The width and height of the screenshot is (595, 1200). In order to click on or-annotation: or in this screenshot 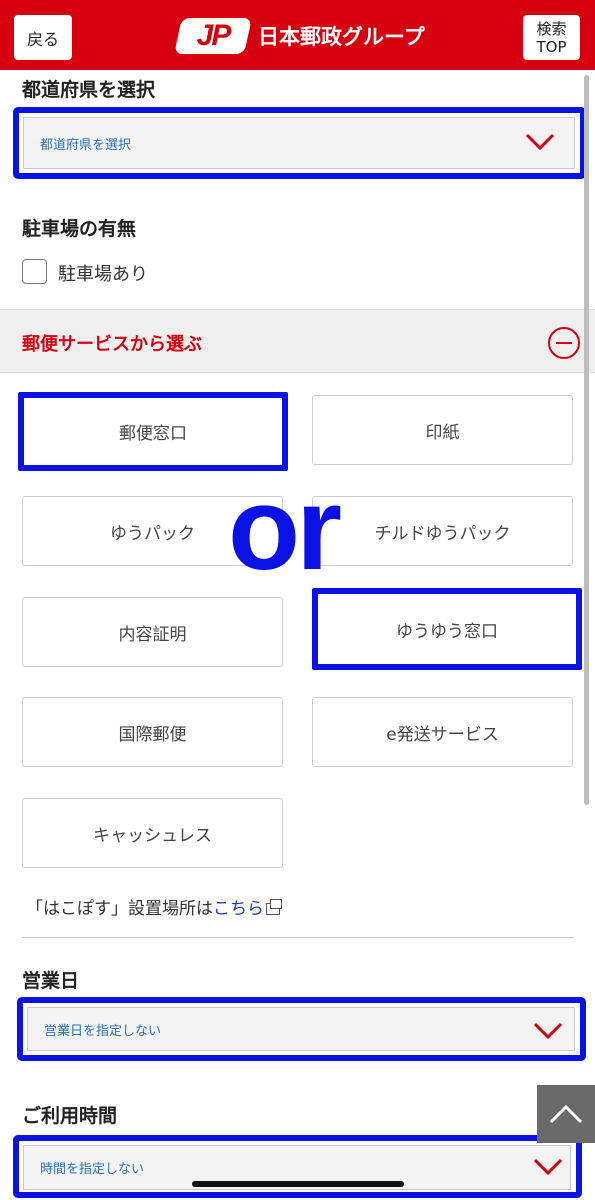, I will do `click(285, 529)`.